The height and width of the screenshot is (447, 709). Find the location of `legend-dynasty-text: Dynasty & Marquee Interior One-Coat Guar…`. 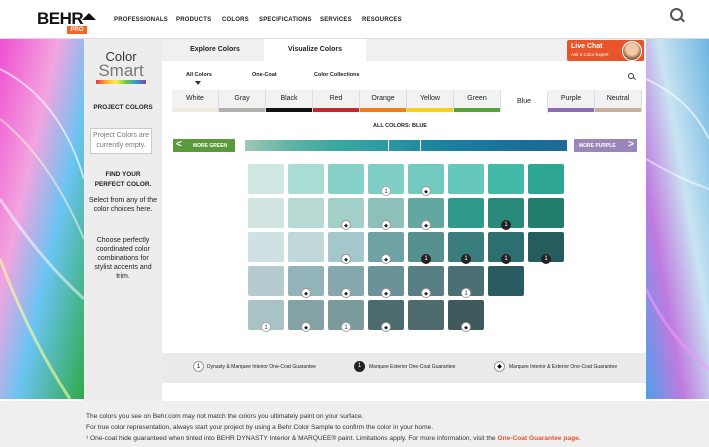

legend-dynasty-text: Dynasty & Marquee Interior One-Coat Guar… is located at coordinates (261, 367).